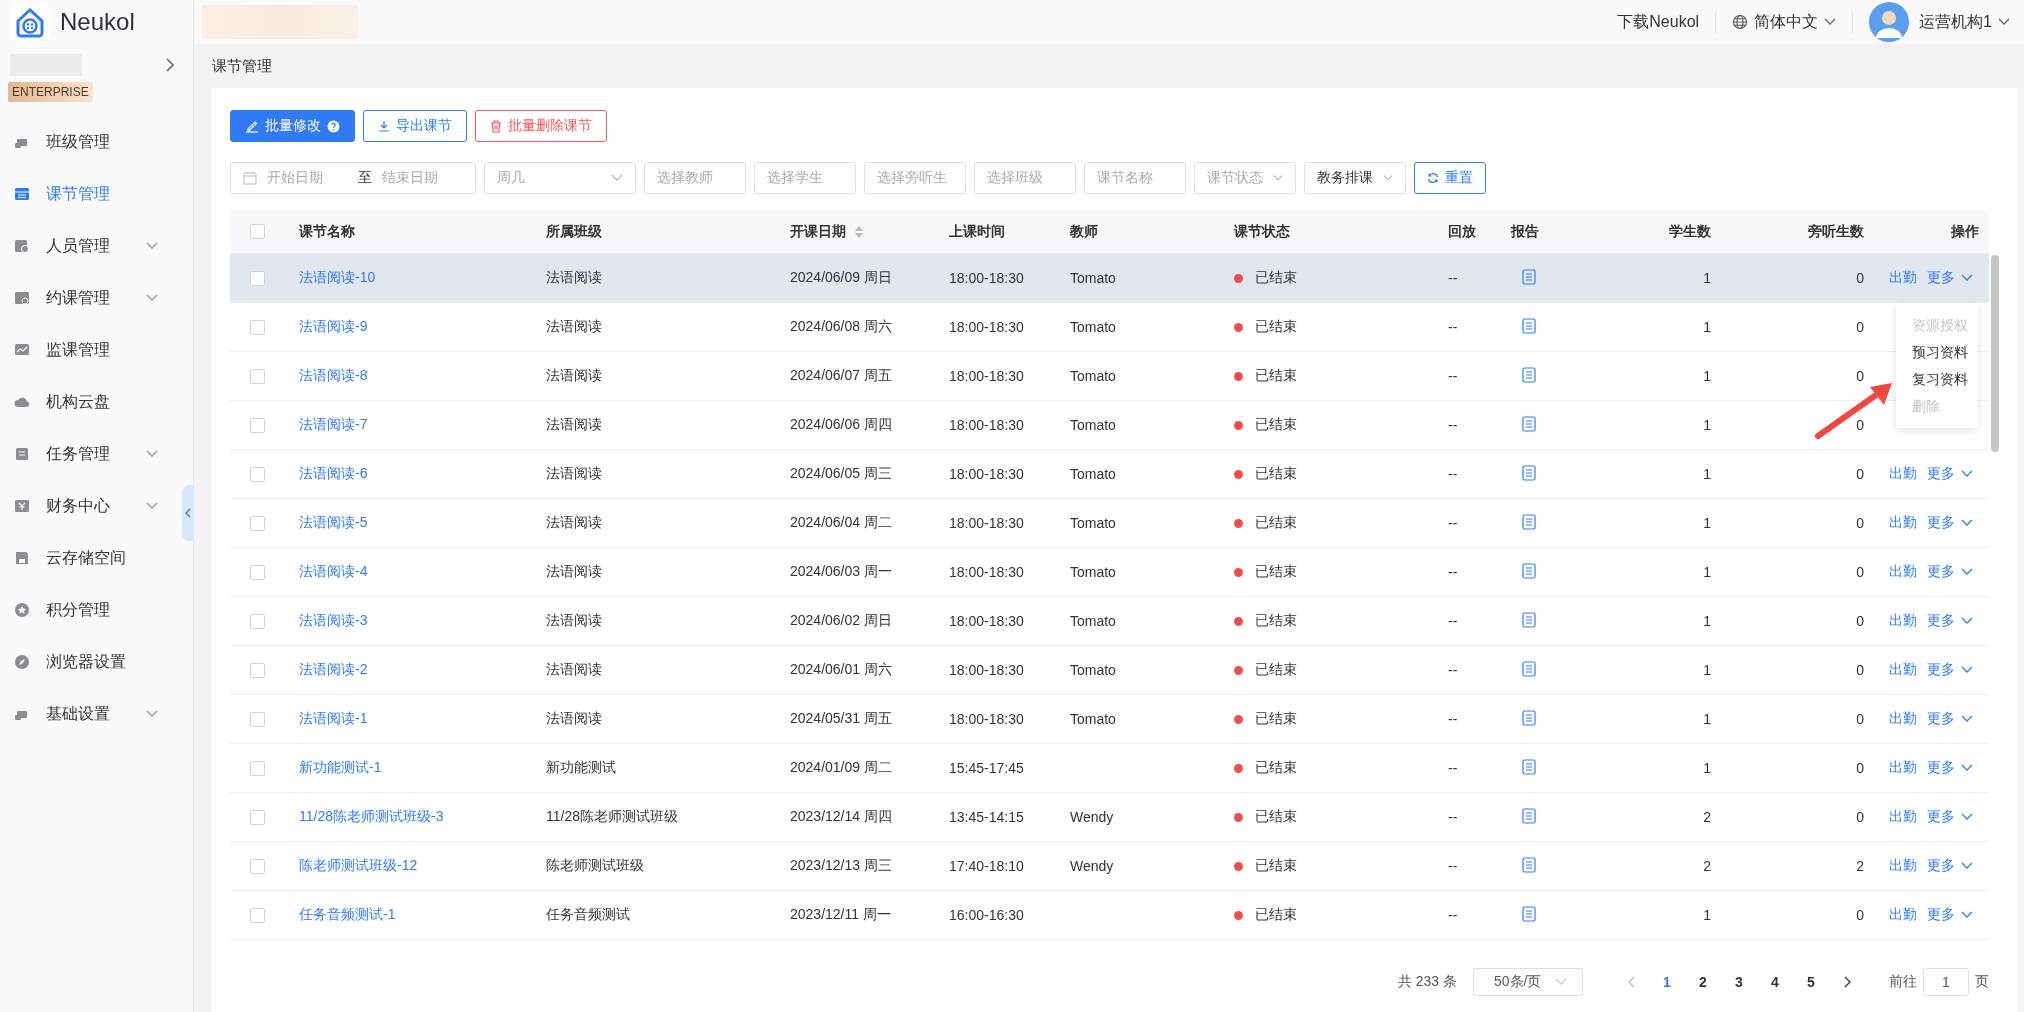 Image resolution: width=2024 pixels, height=1012 pixels. I want to click on avatar, so click(1889, 22).